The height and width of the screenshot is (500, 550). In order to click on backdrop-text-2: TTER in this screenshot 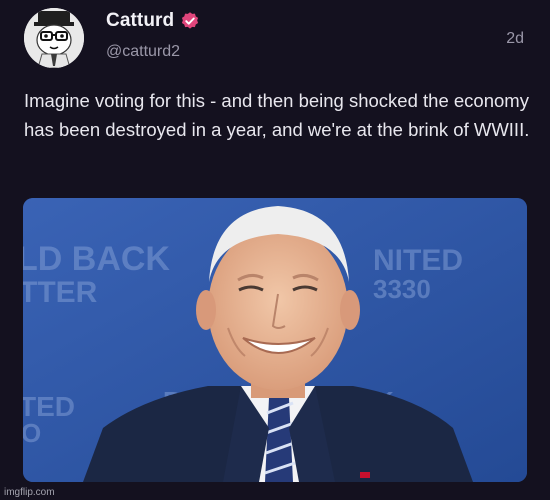, I will do `click(60, 292)`.